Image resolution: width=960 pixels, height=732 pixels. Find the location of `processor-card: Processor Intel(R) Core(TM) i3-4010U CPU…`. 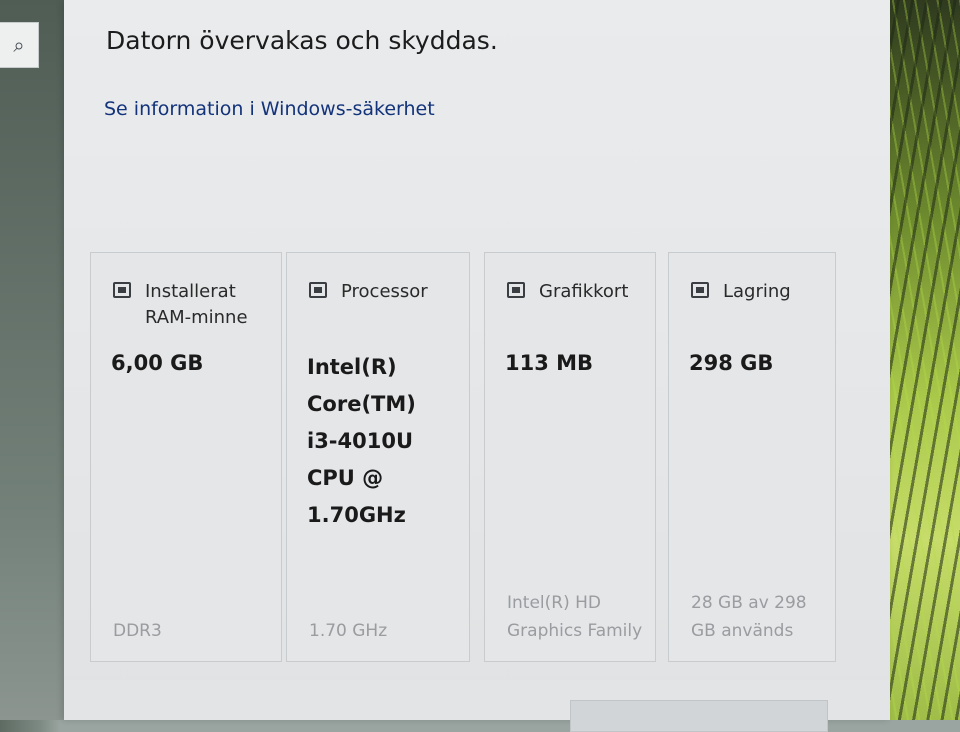

processor-card: Processor Intel(R) Core(TM) i3-4010U CPU… is located at coordinates (378, 457).